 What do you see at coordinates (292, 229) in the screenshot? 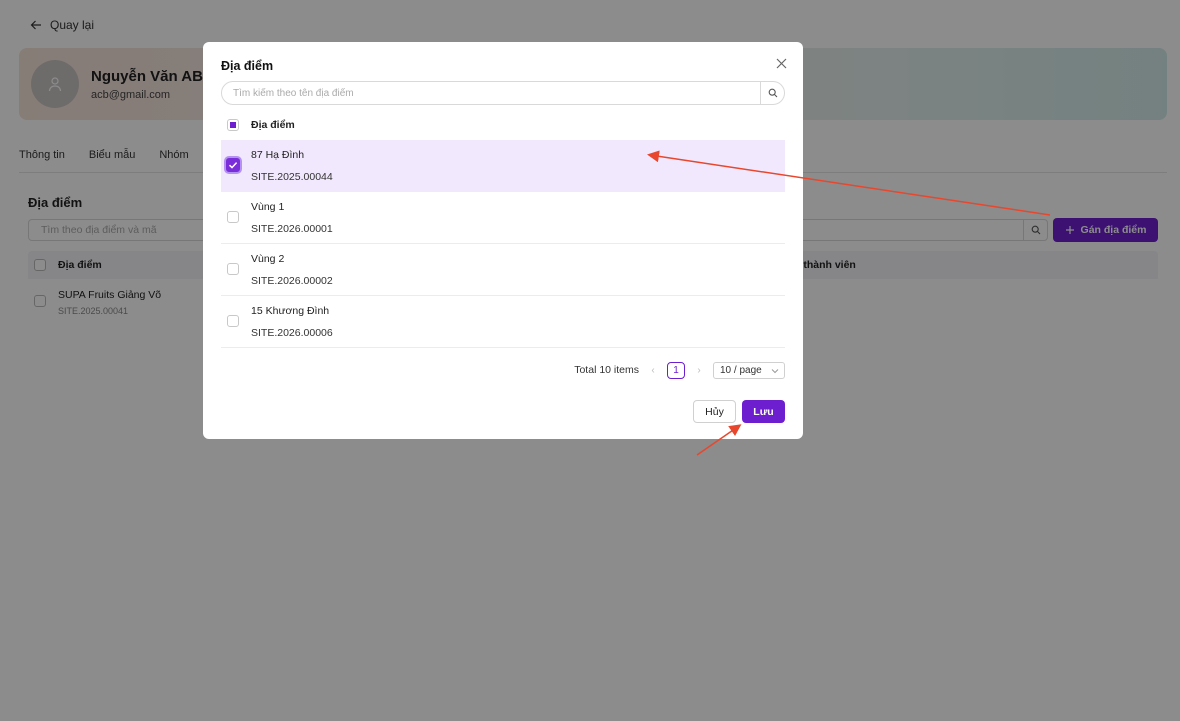
I see `item-code: SITE.2026.00001` at bounding box center [292, 229].